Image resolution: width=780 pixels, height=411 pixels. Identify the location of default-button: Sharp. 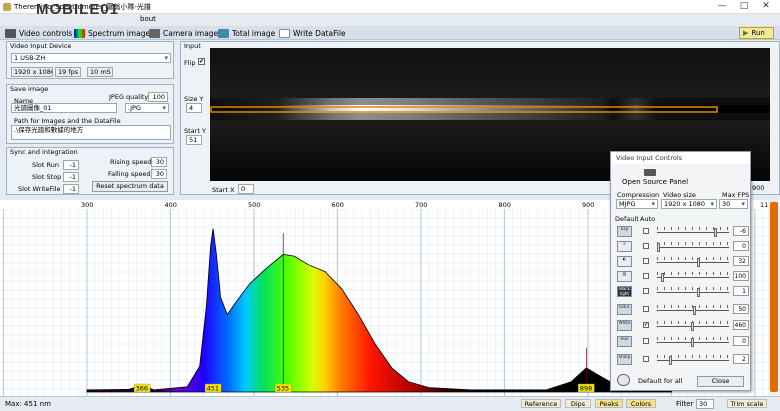
(624, 359).